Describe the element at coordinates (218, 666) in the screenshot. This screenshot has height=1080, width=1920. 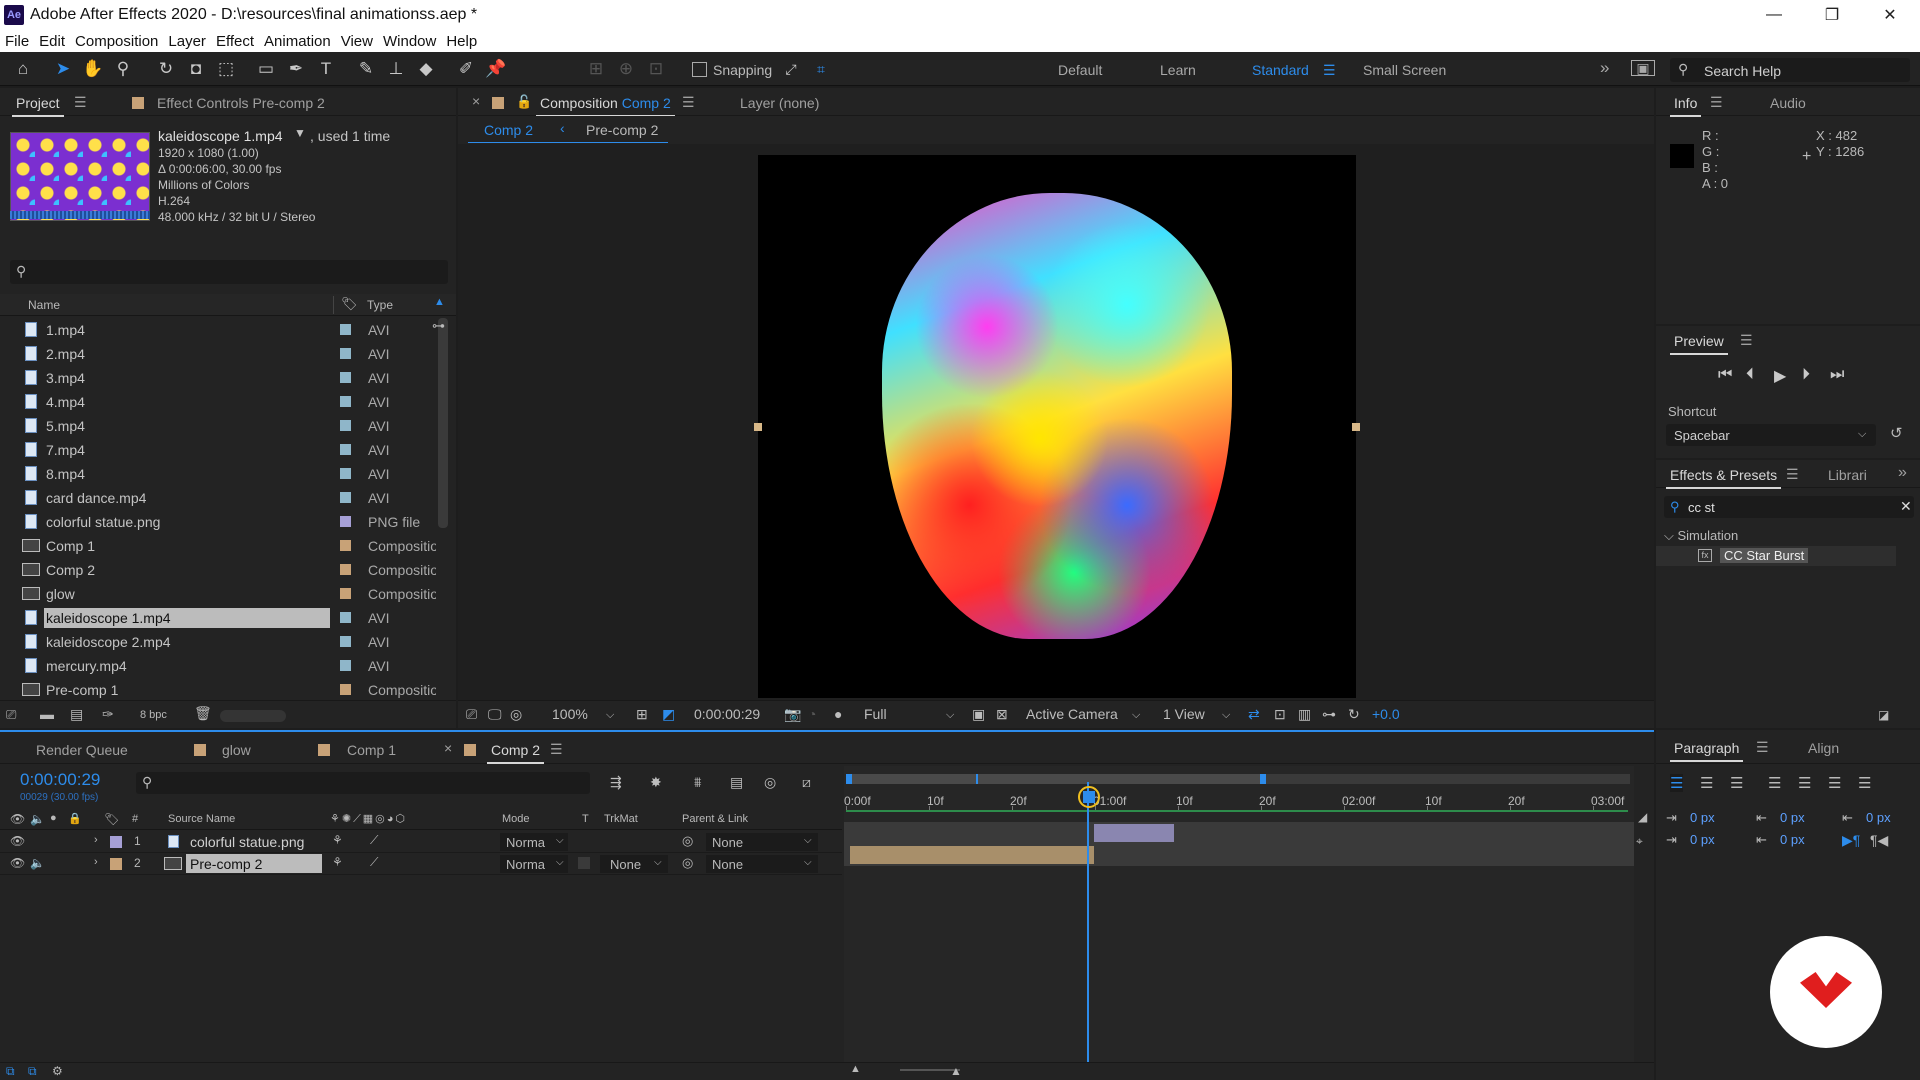
I see `project-item: mercury.mp4 AVI` at that location.